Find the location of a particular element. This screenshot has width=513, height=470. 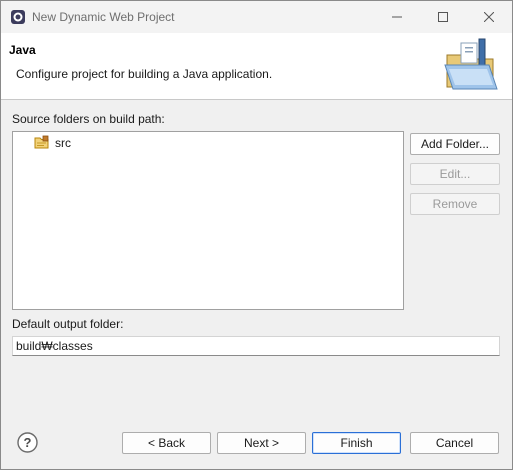

help-icon: ? is located at coordinates (27, 442).